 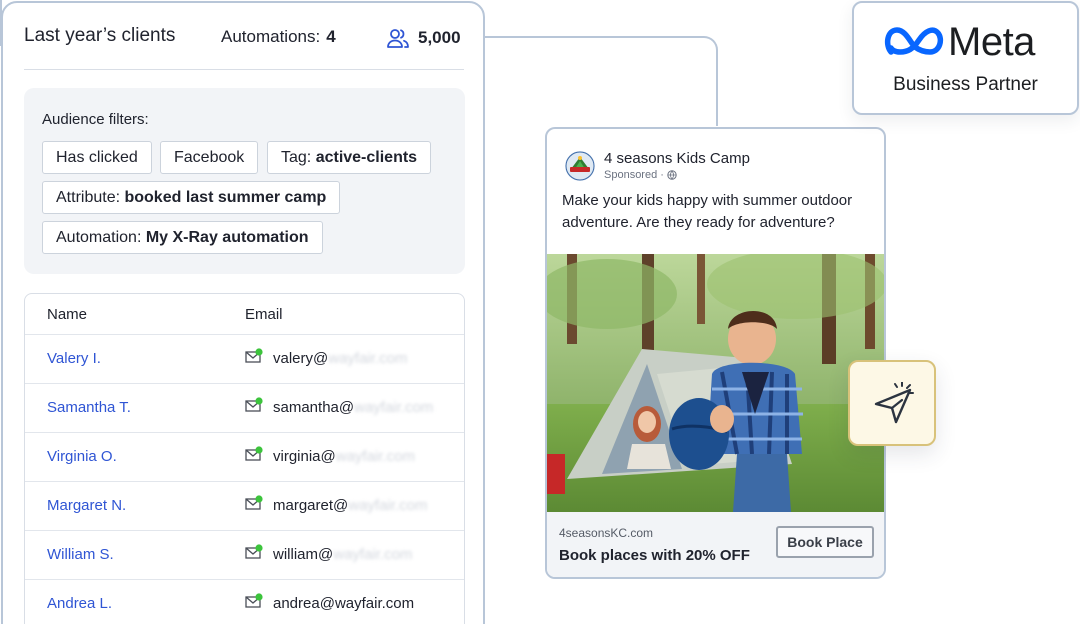 I want to click on meta-business-partner-badge: Meta Business Partner, so click(x=965, y=58).